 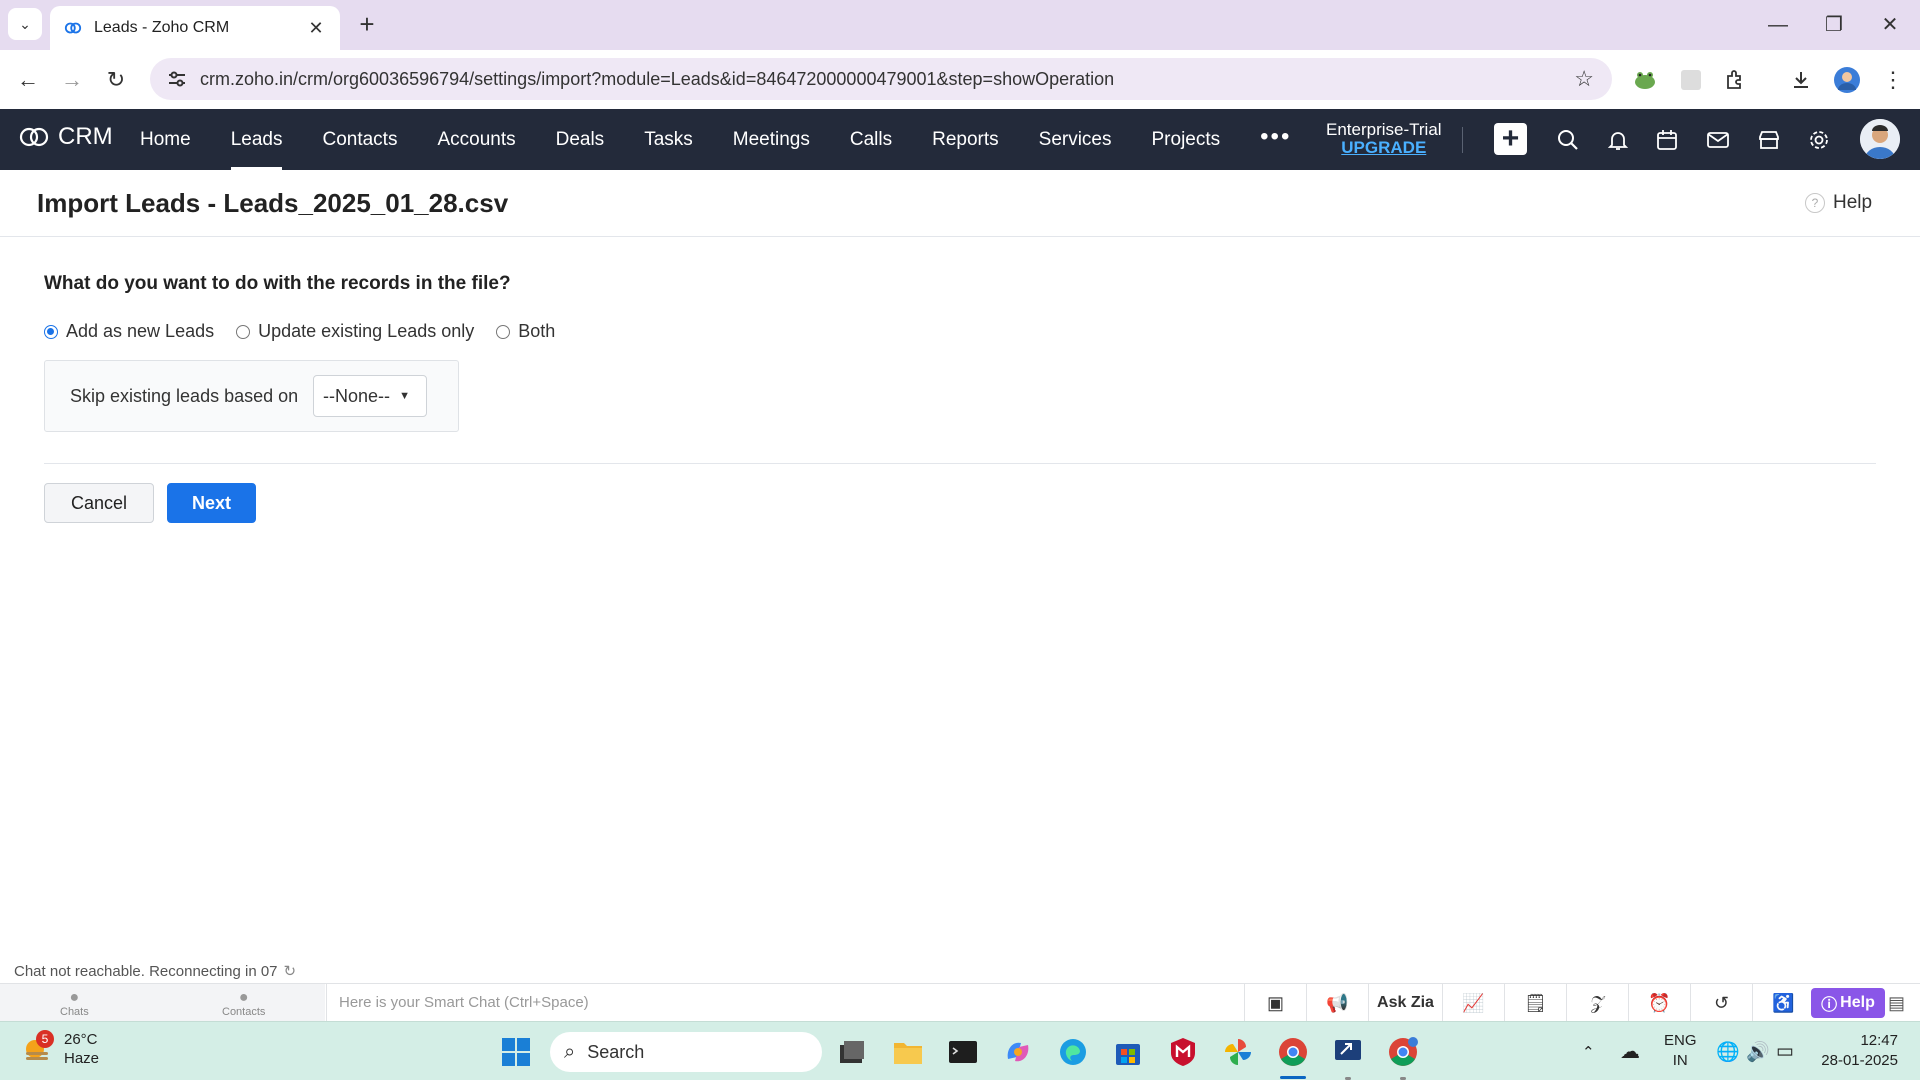 I want to click on crm-logo: CRM, so click(x=65, y=137).